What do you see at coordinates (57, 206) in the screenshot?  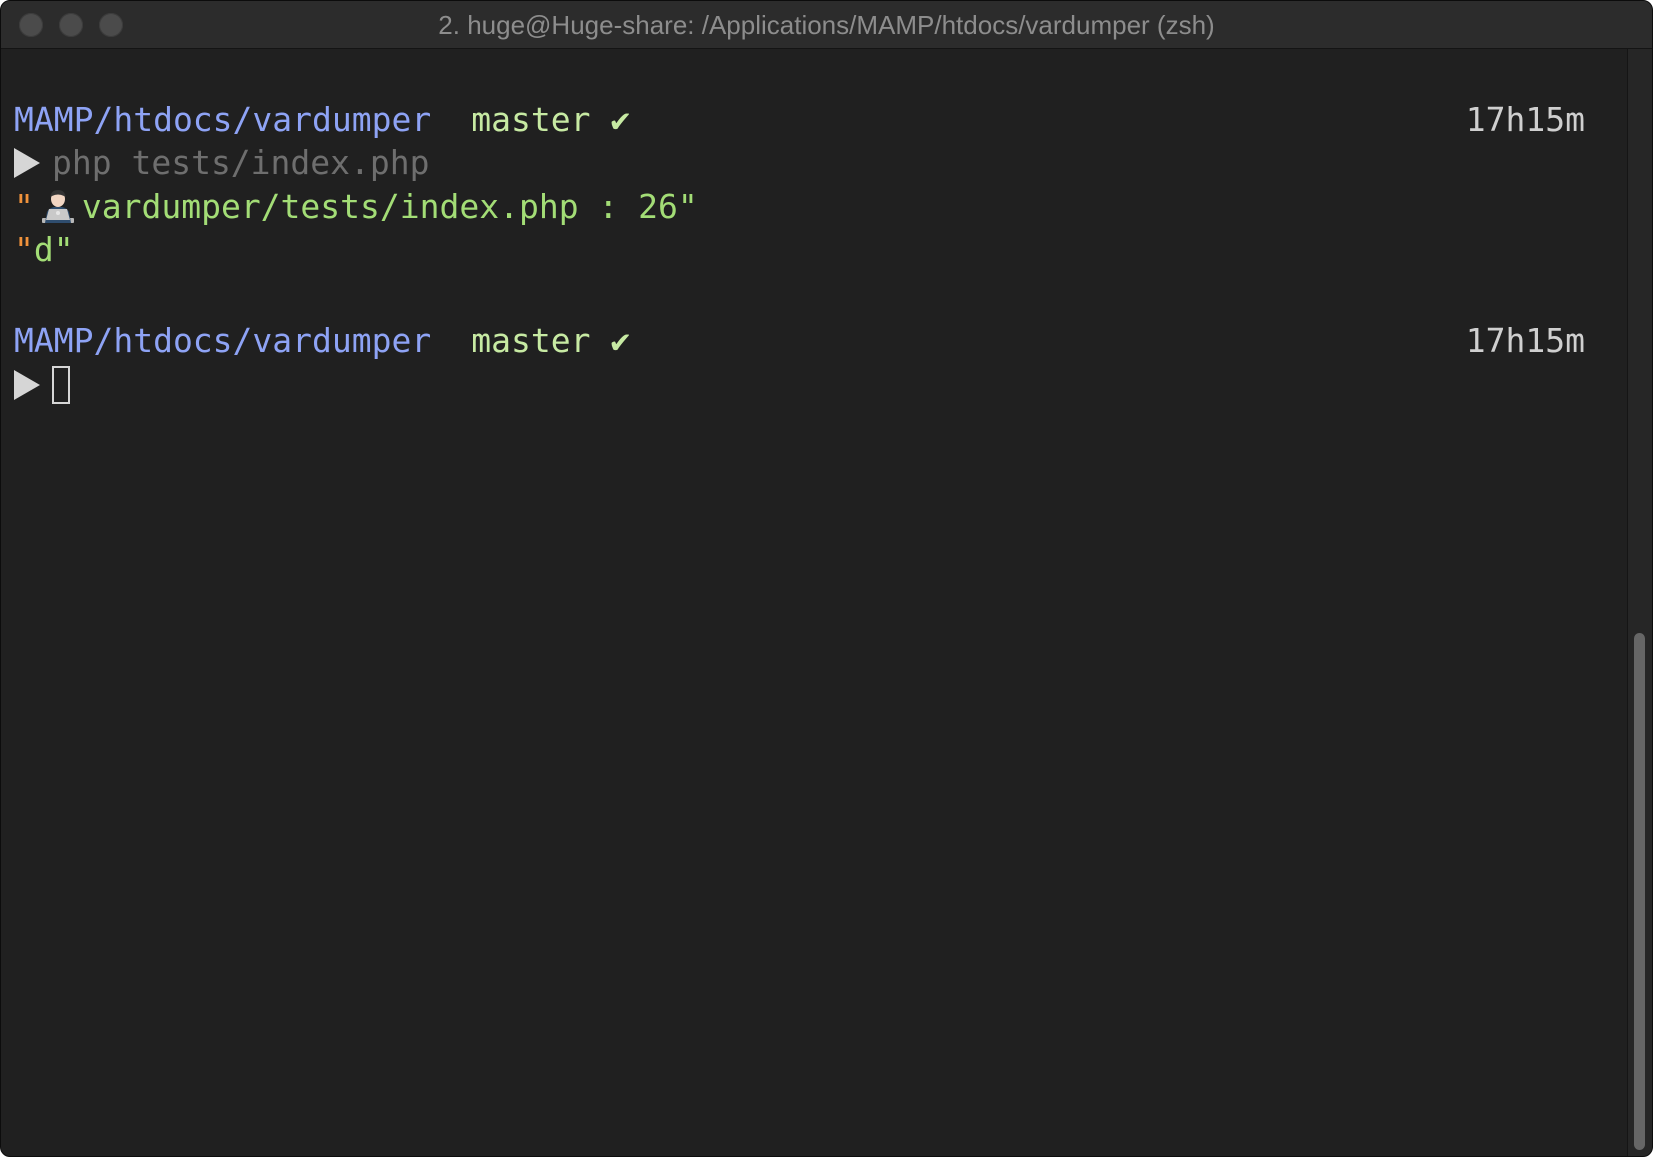 I see `technologist-emoji-icon` at bounding box center [57, 206].